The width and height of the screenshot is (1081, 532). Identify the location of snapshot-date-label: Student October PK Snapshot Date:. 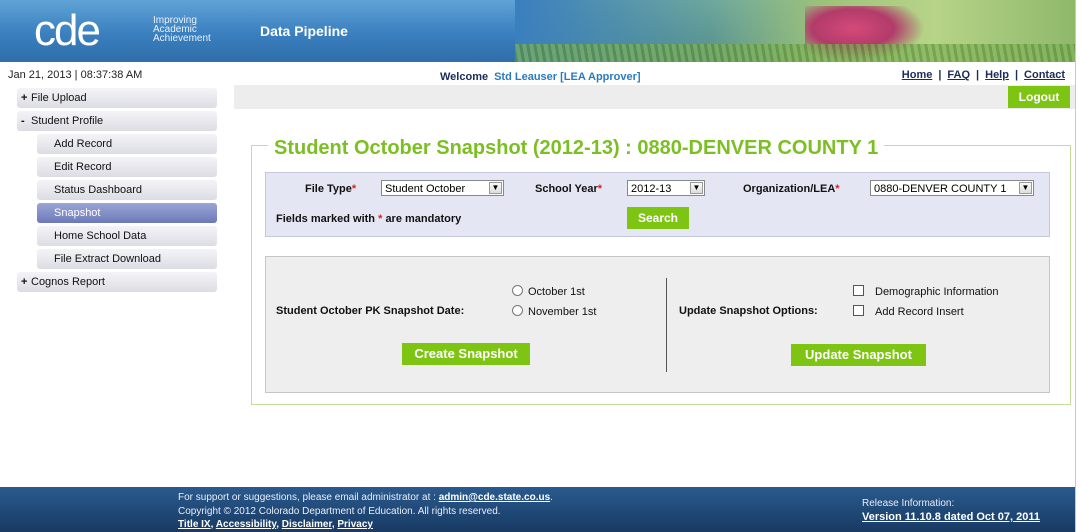
(370, 311).